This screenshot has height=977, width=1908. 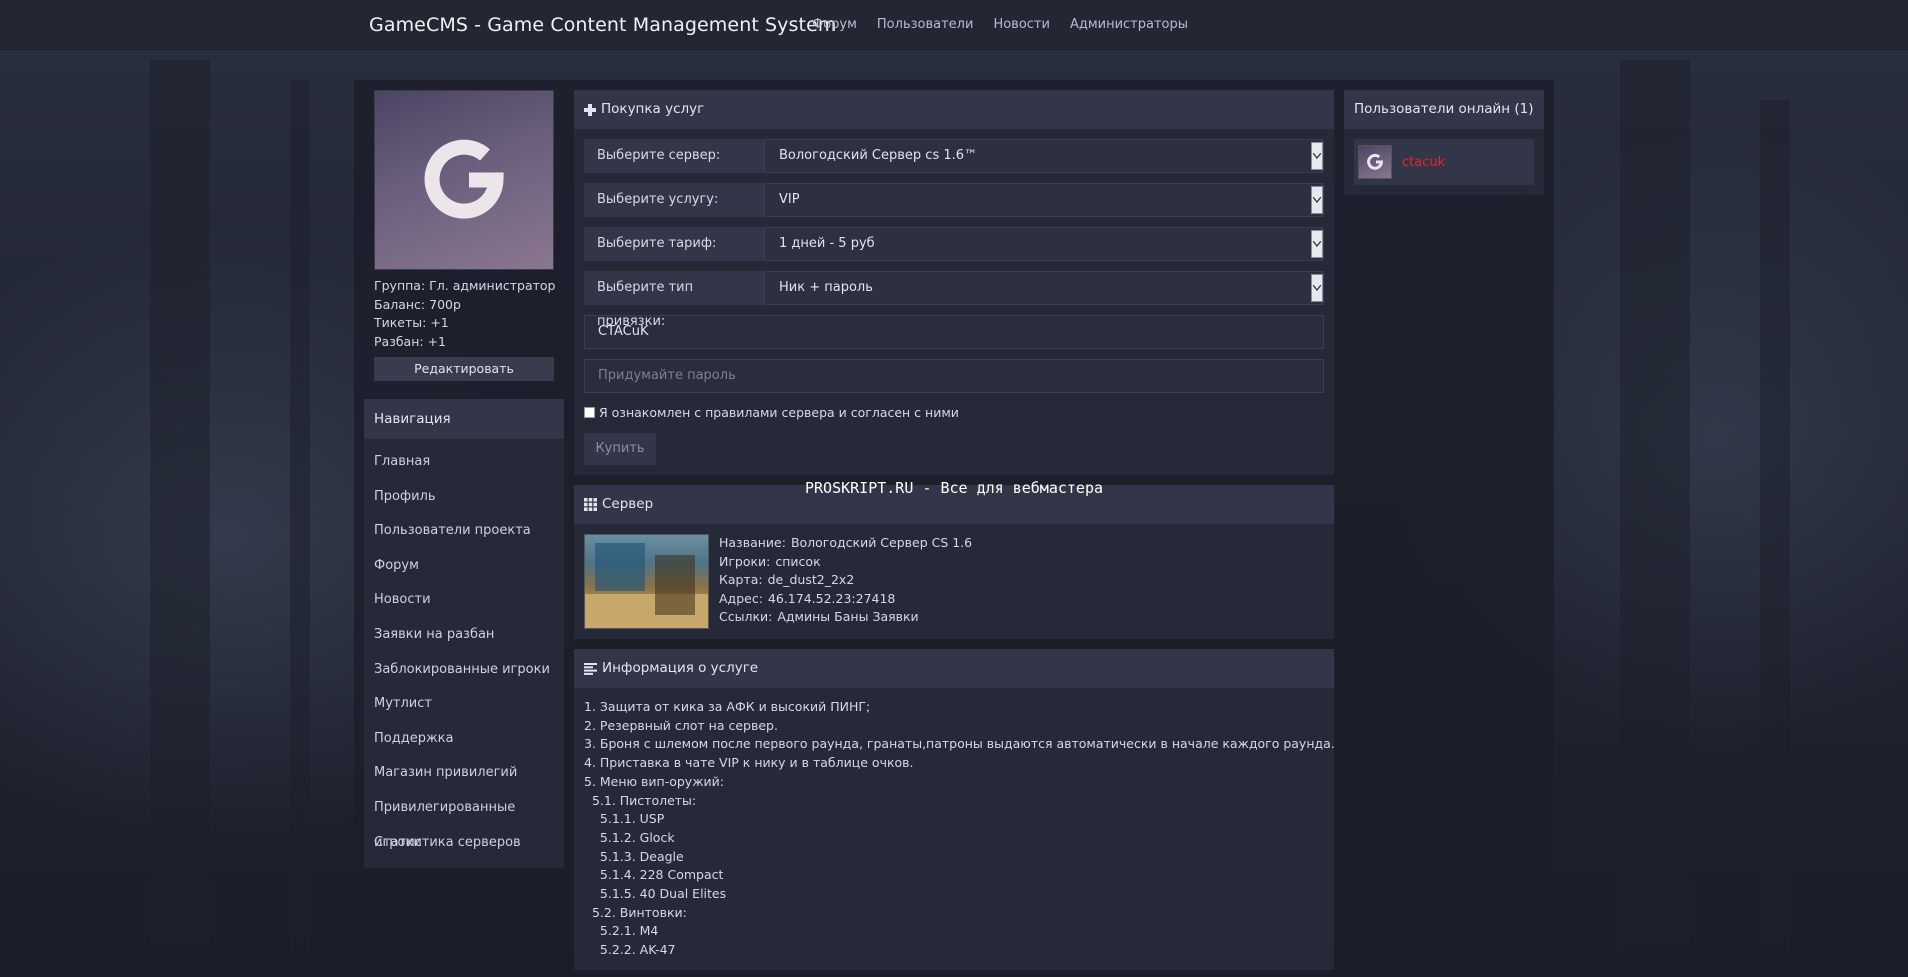 I want to click on admins-link: Админы, so click(x=803, y=616).